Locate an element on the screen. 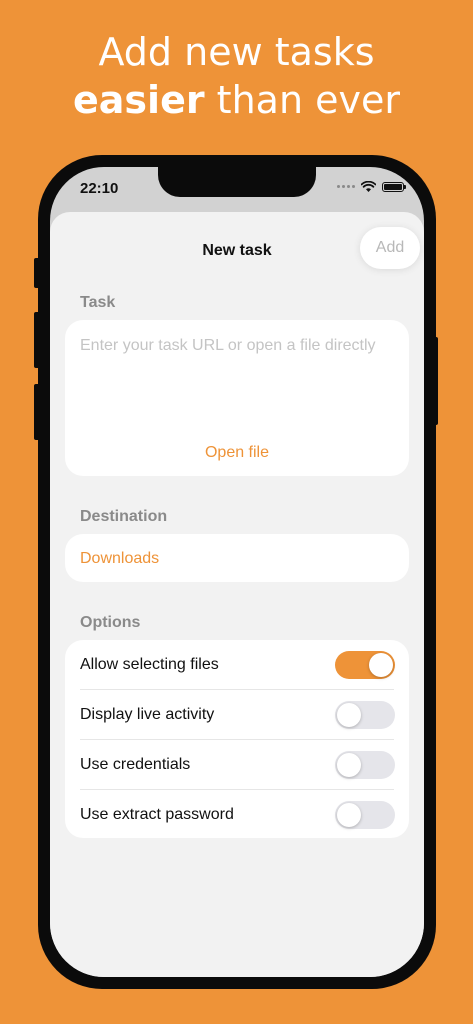 Image resolution: width=473 pixels, height=1024 pixels. destination-card: Downloads is located at coordinates (237, 558).